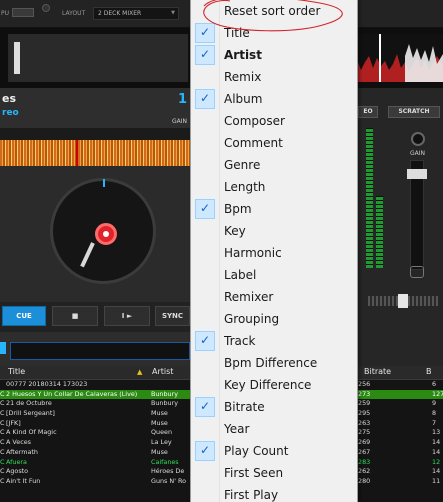 The width and height of the screenshot is (443, 502). Describe the element at coordinates (253, 143) in the screenshot. I see `menu-item-label: Comment` at that location.